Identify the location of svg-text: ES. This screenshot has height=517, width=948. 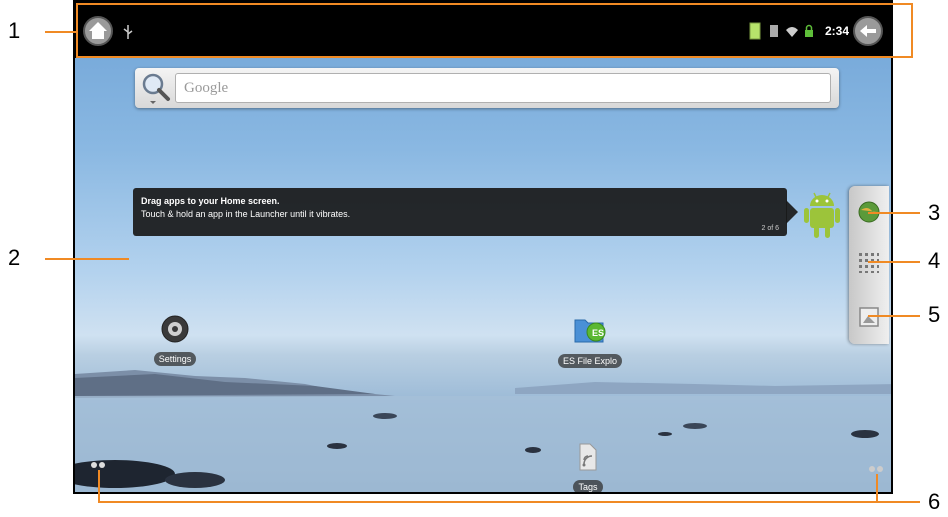
(598, 333).